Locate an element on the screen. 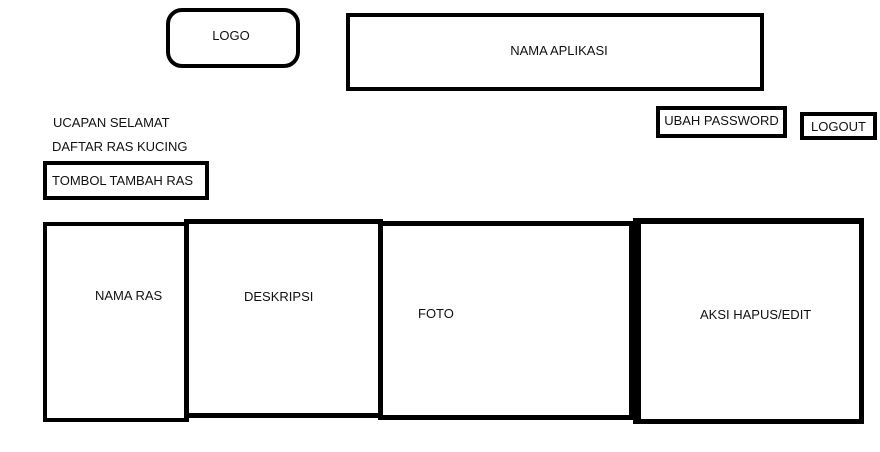 The image size is (880, 452). logo-label: LOGO is located at coordinates (231, 35).